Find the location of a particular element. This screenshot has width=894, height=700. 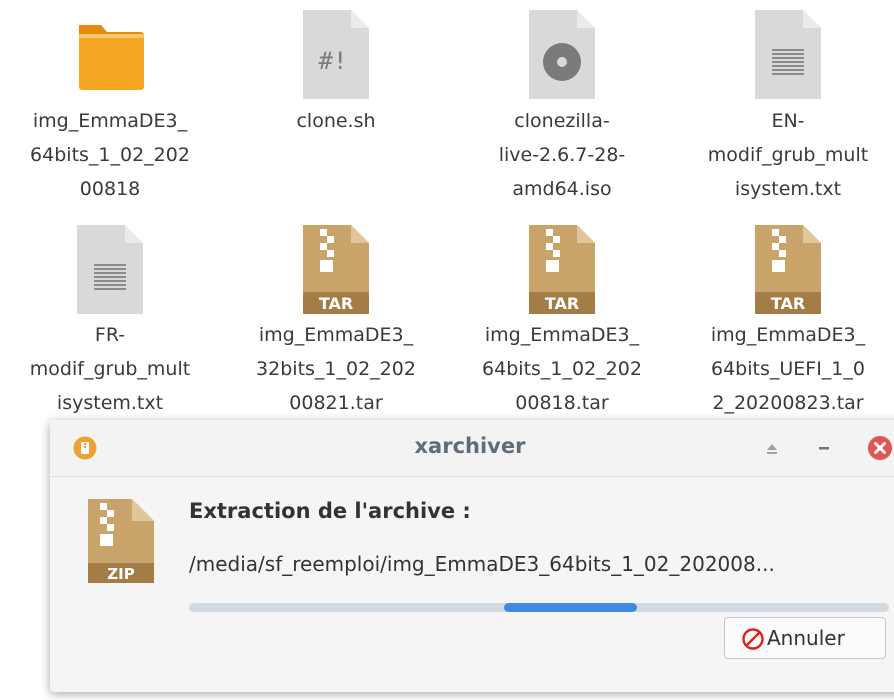

zip-archive-icon: ZIP is located at coordinates (121, 541).